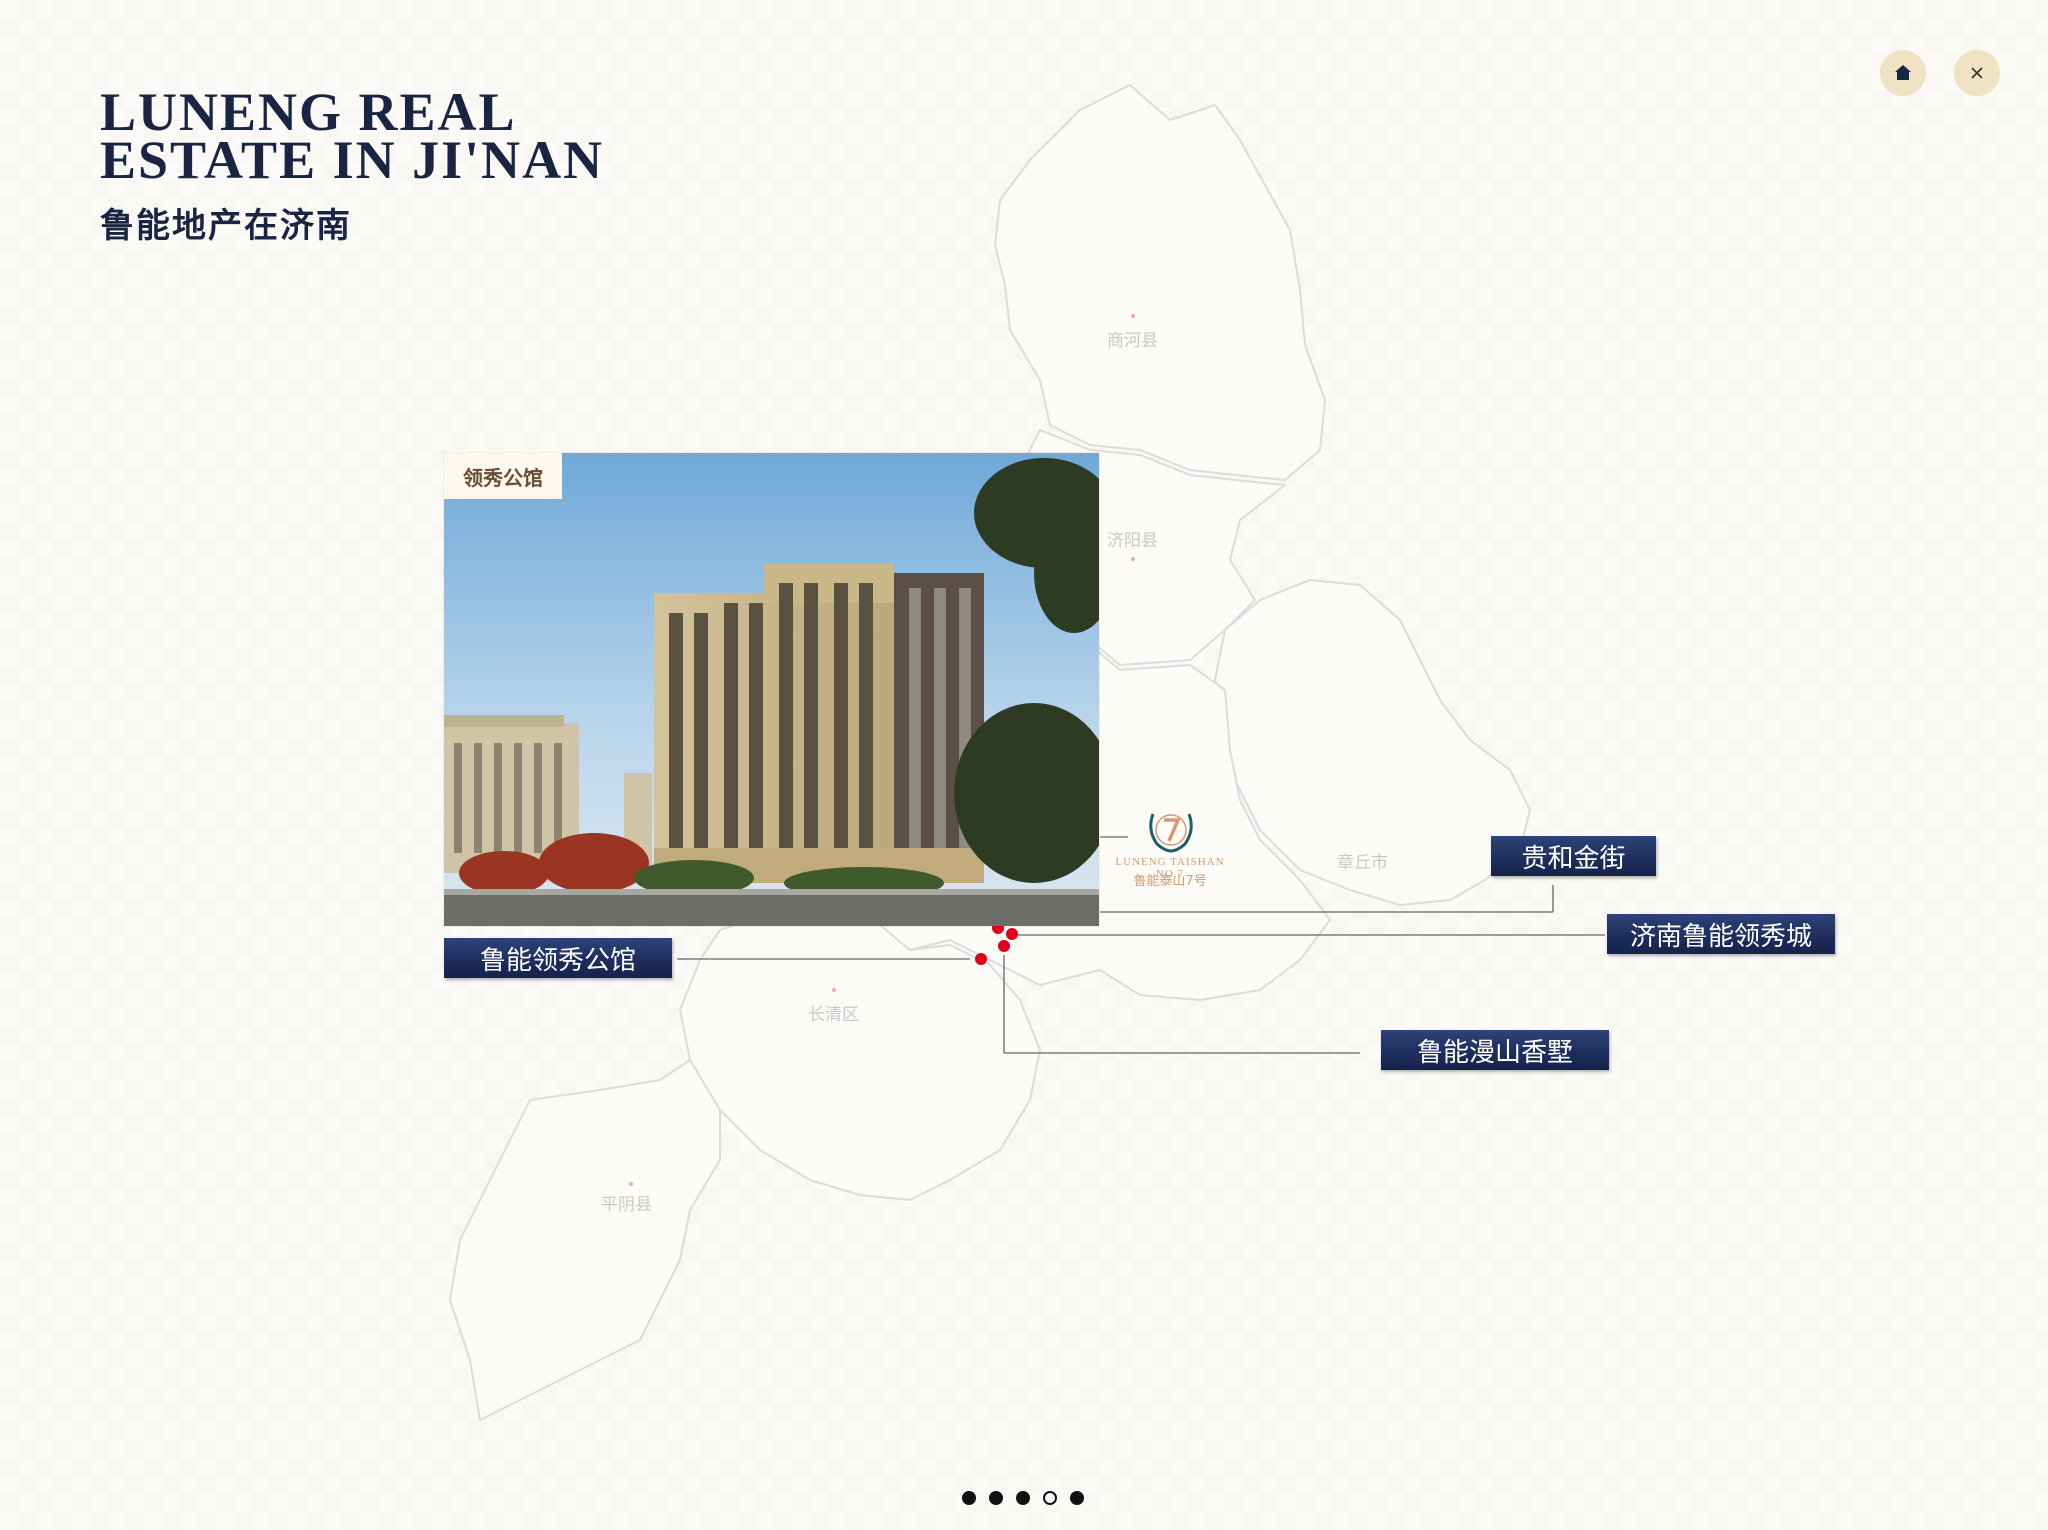 This screenshot has height=1530, width=2048. Describe the element at coordinates (1721, 934) in the screenshot. I see `callout-jinan-lingxiu-cheng: 济南鲁能领秀城` at that location.